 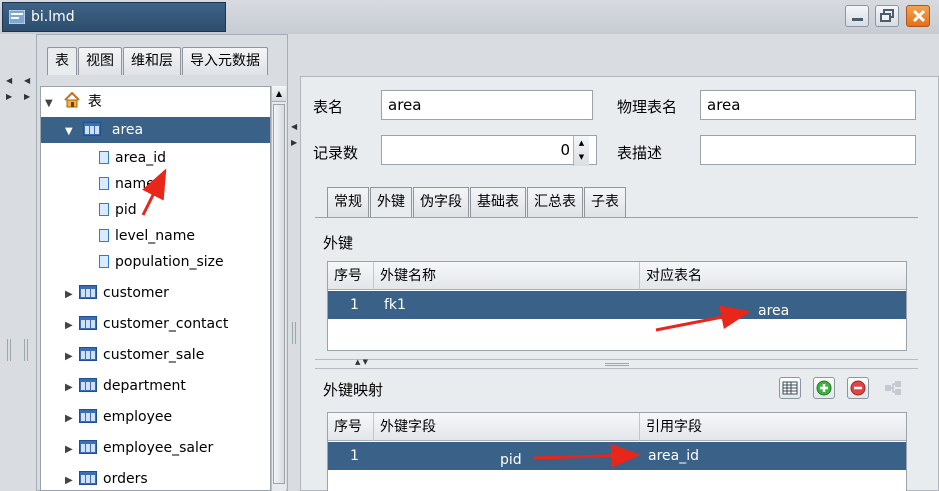 I want to click on expand-right-icon-2: ▶, so click(x=27, y=96).